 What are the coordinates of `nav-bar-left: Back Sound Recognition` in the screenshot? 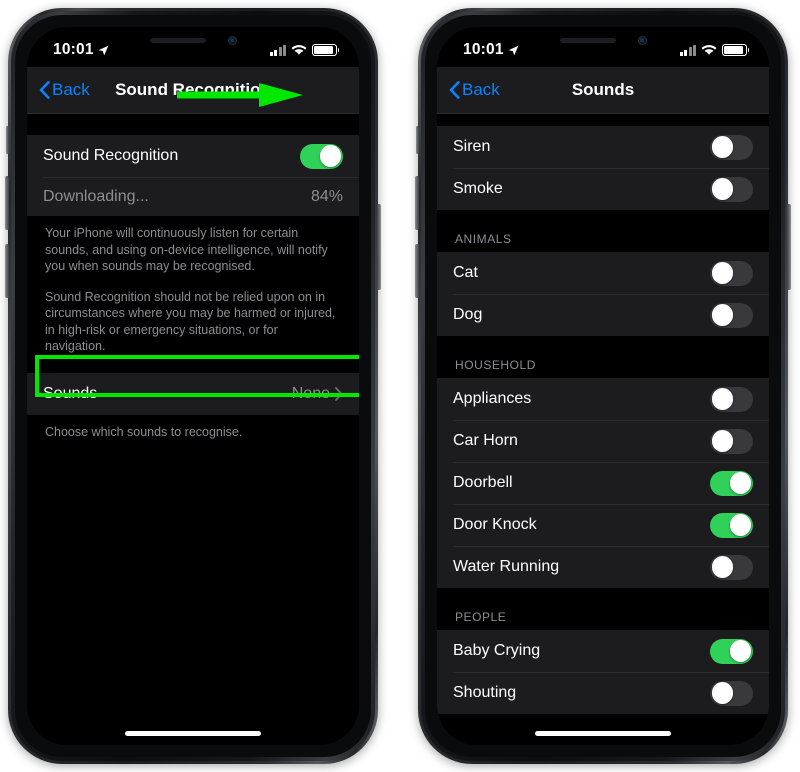 It's located at (193, 90).